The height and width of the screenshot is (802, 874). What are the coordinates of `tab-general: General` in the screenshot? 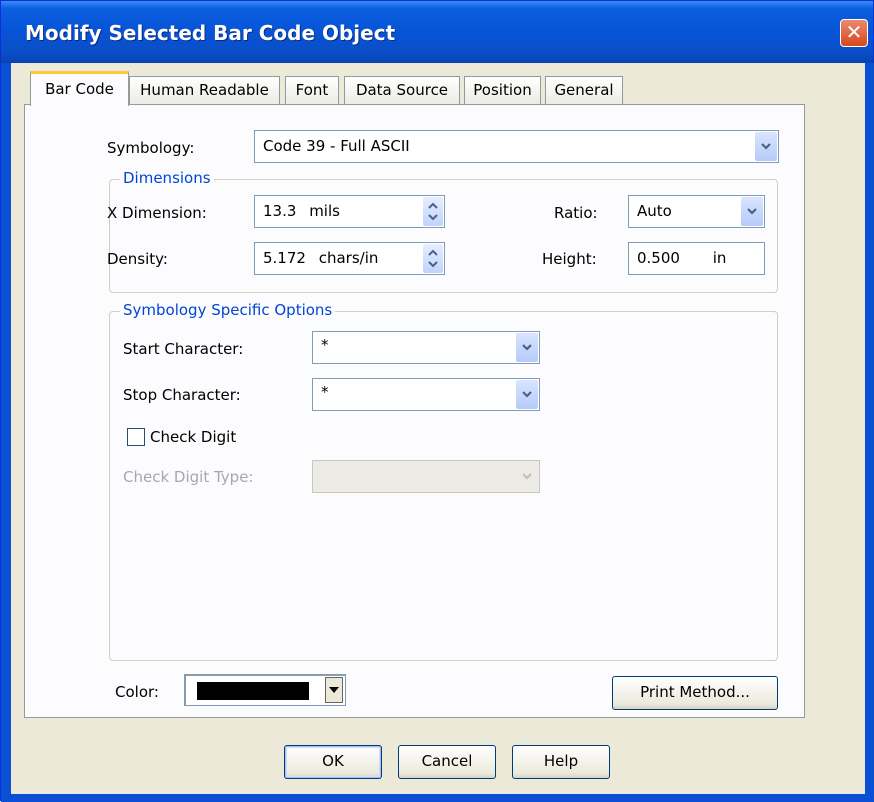 It's located at (584, 90).